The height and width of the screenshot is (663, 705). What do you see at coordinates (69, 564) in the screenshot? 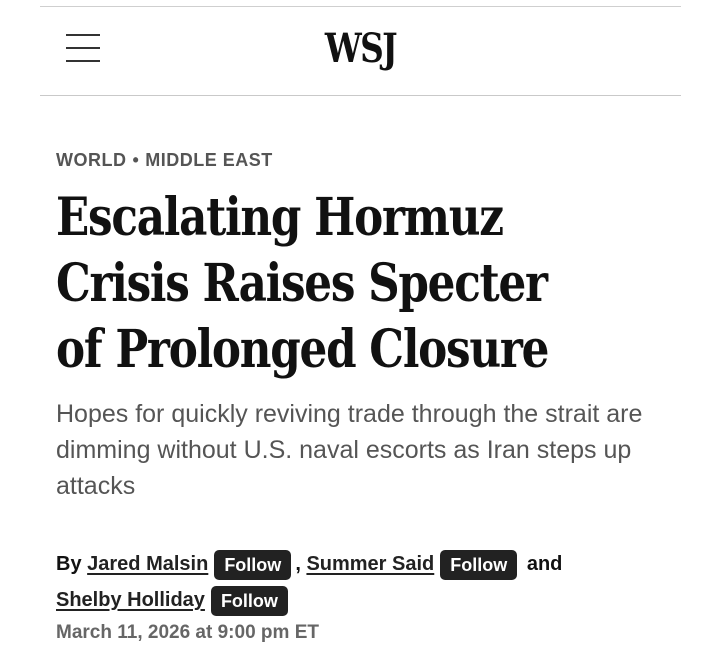
I see `byline-prefix: By` at bounding box center [69, 564].